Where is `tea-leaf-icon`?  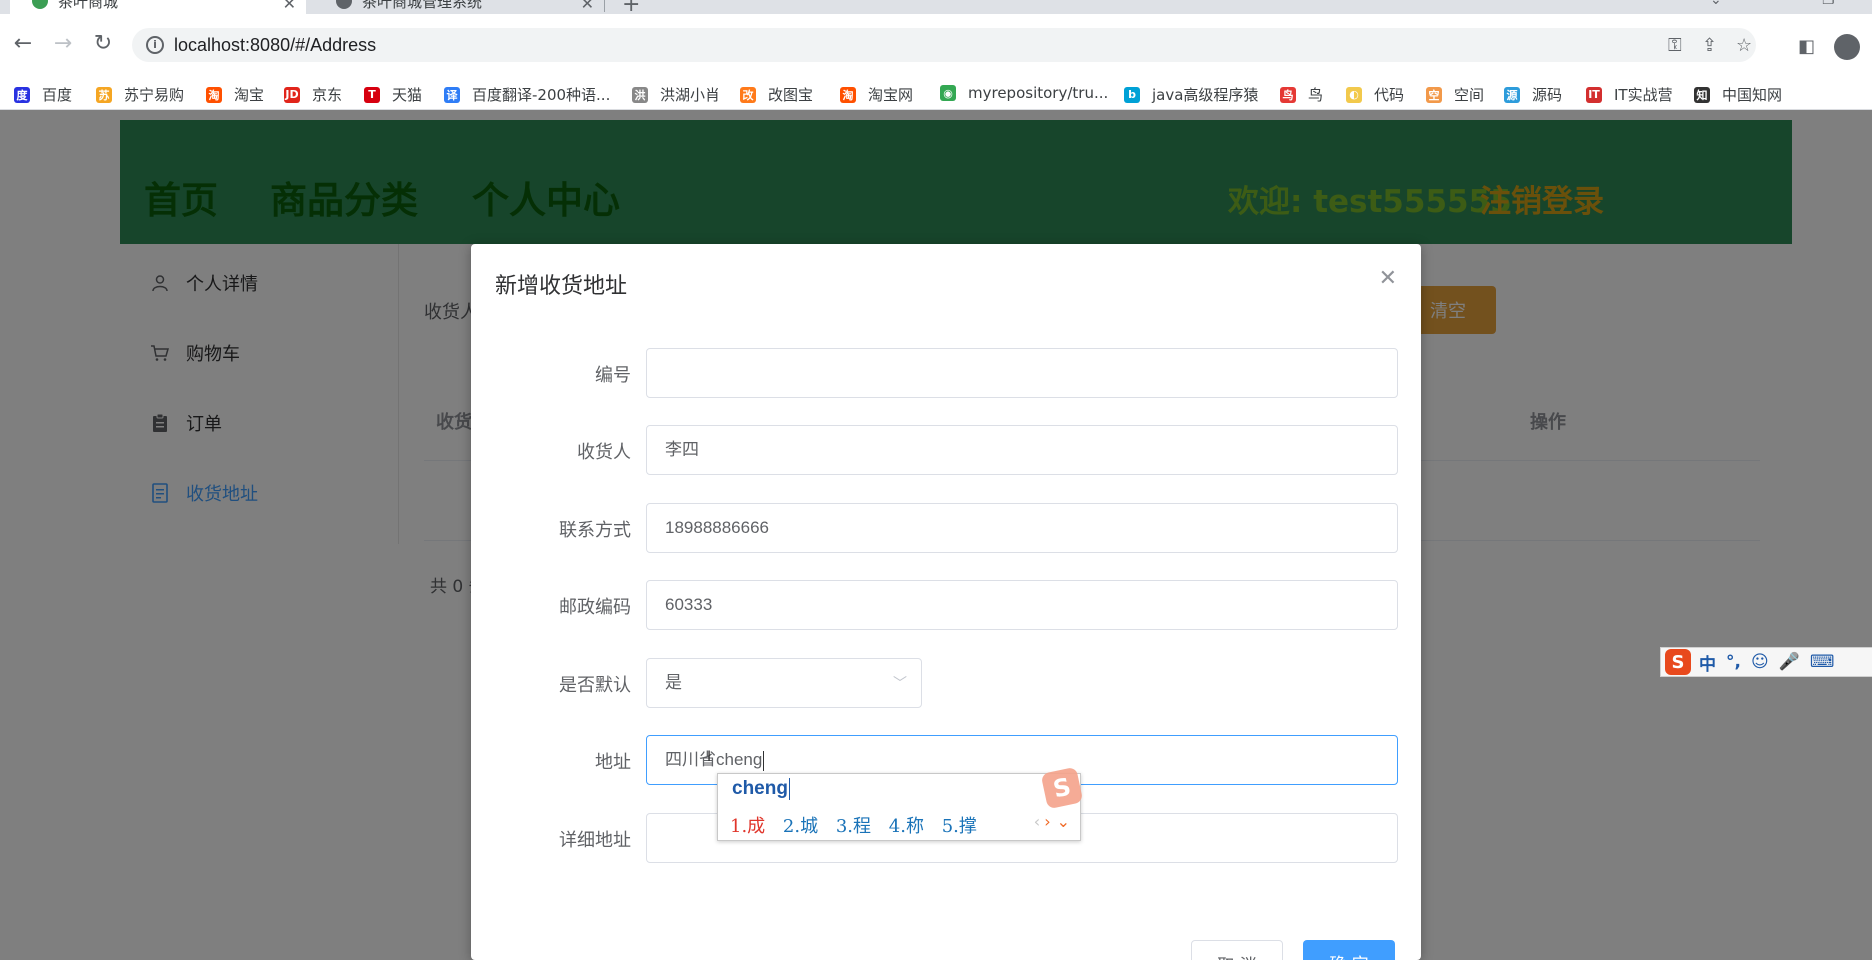
tea-leaf-icon is located at coordinates (40, 4).